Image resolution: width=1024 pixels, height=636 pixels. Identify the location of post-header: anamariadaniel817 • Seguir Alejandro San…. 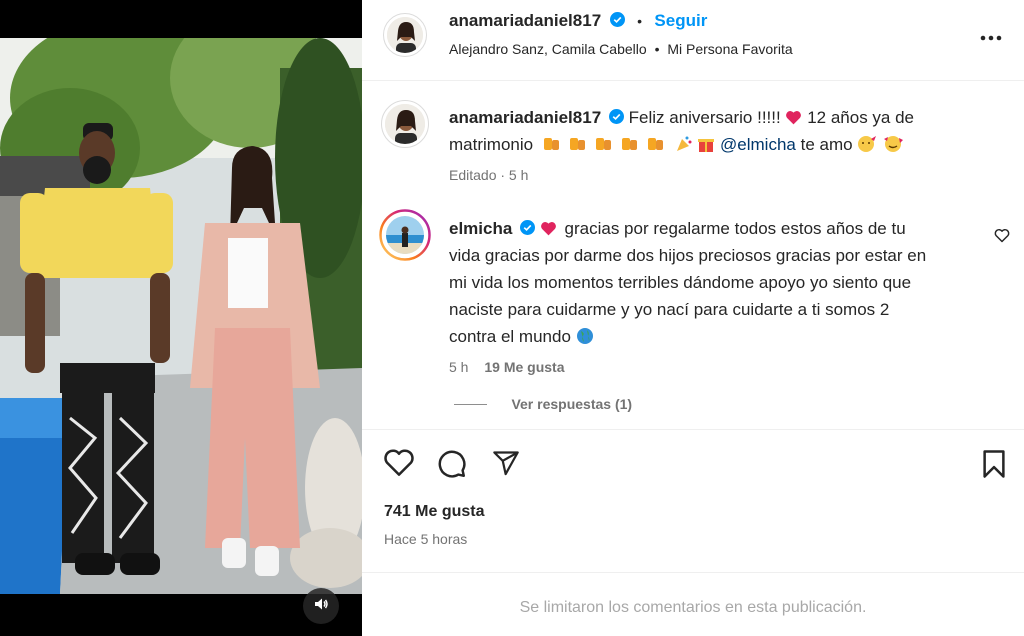
(693, 40).